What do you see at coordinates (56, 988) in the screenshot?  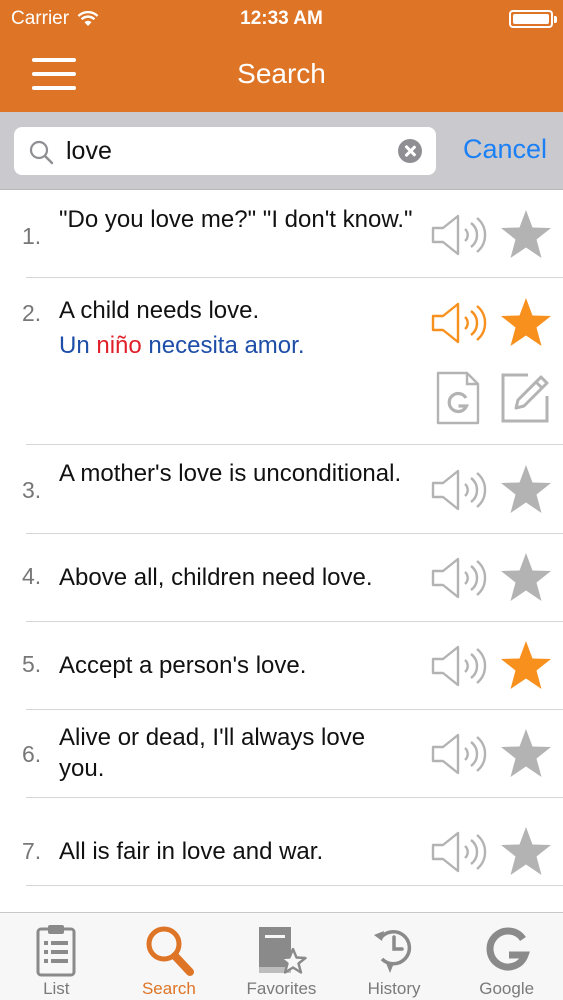 I see `tab-label: List` at bounding box center [56, 988].